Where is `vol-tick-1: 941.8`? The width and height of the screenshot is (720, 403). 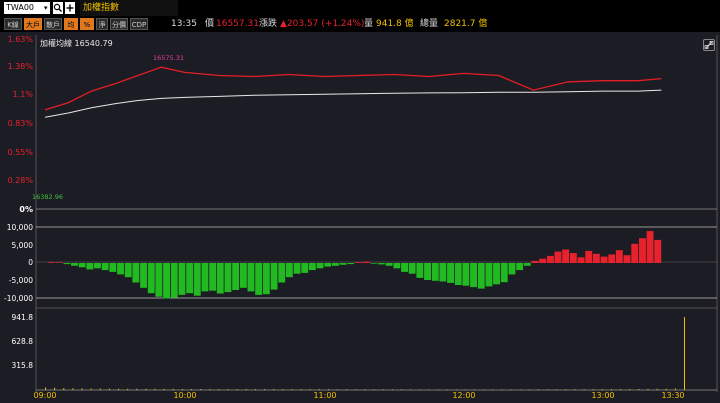
vol-tick-1: 941.8 is located at coordinates (23, 317).